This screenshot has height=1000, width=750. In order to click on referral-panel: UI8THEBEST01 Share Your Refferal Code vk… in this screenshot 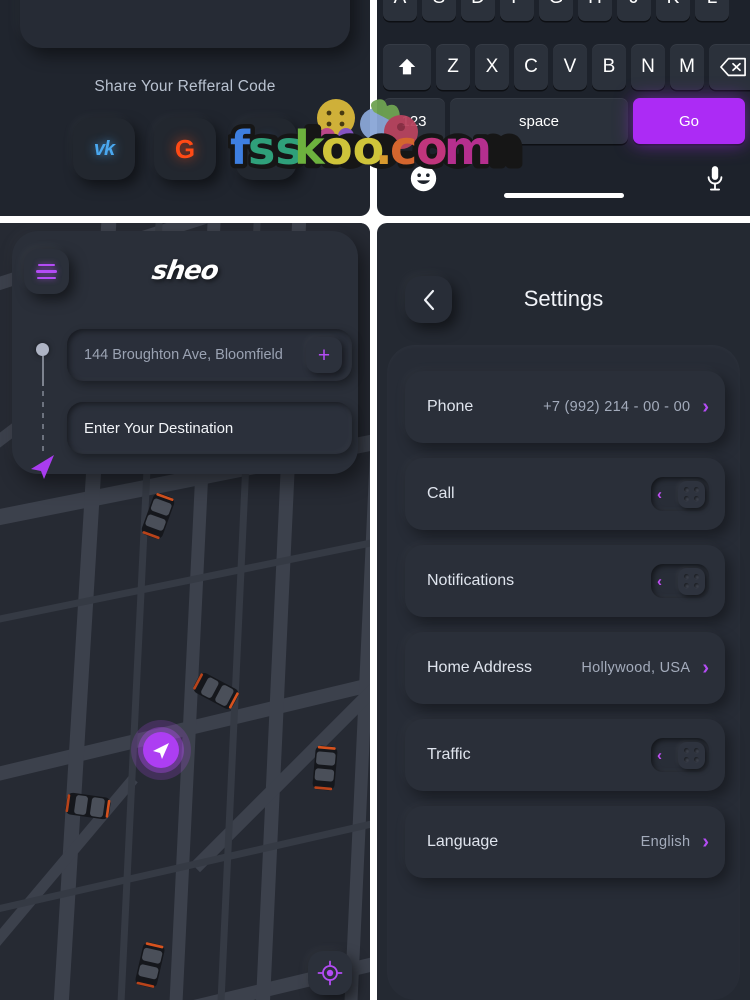, I will do `click(185, 108)`.